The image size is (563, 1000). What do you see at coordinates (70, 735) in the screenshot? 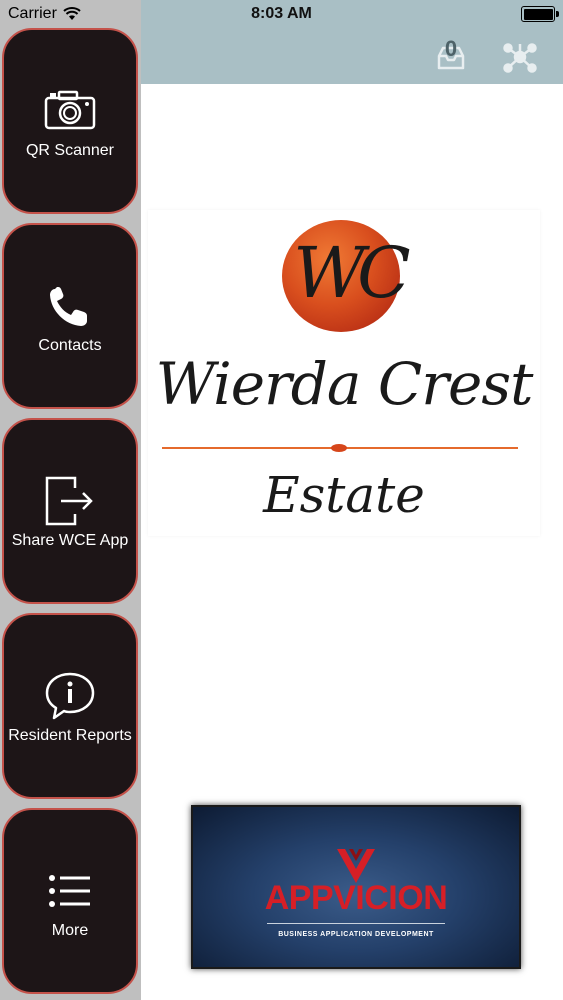
I see `menu-item-label: Resident Reports` at bounding box center [70, 735].